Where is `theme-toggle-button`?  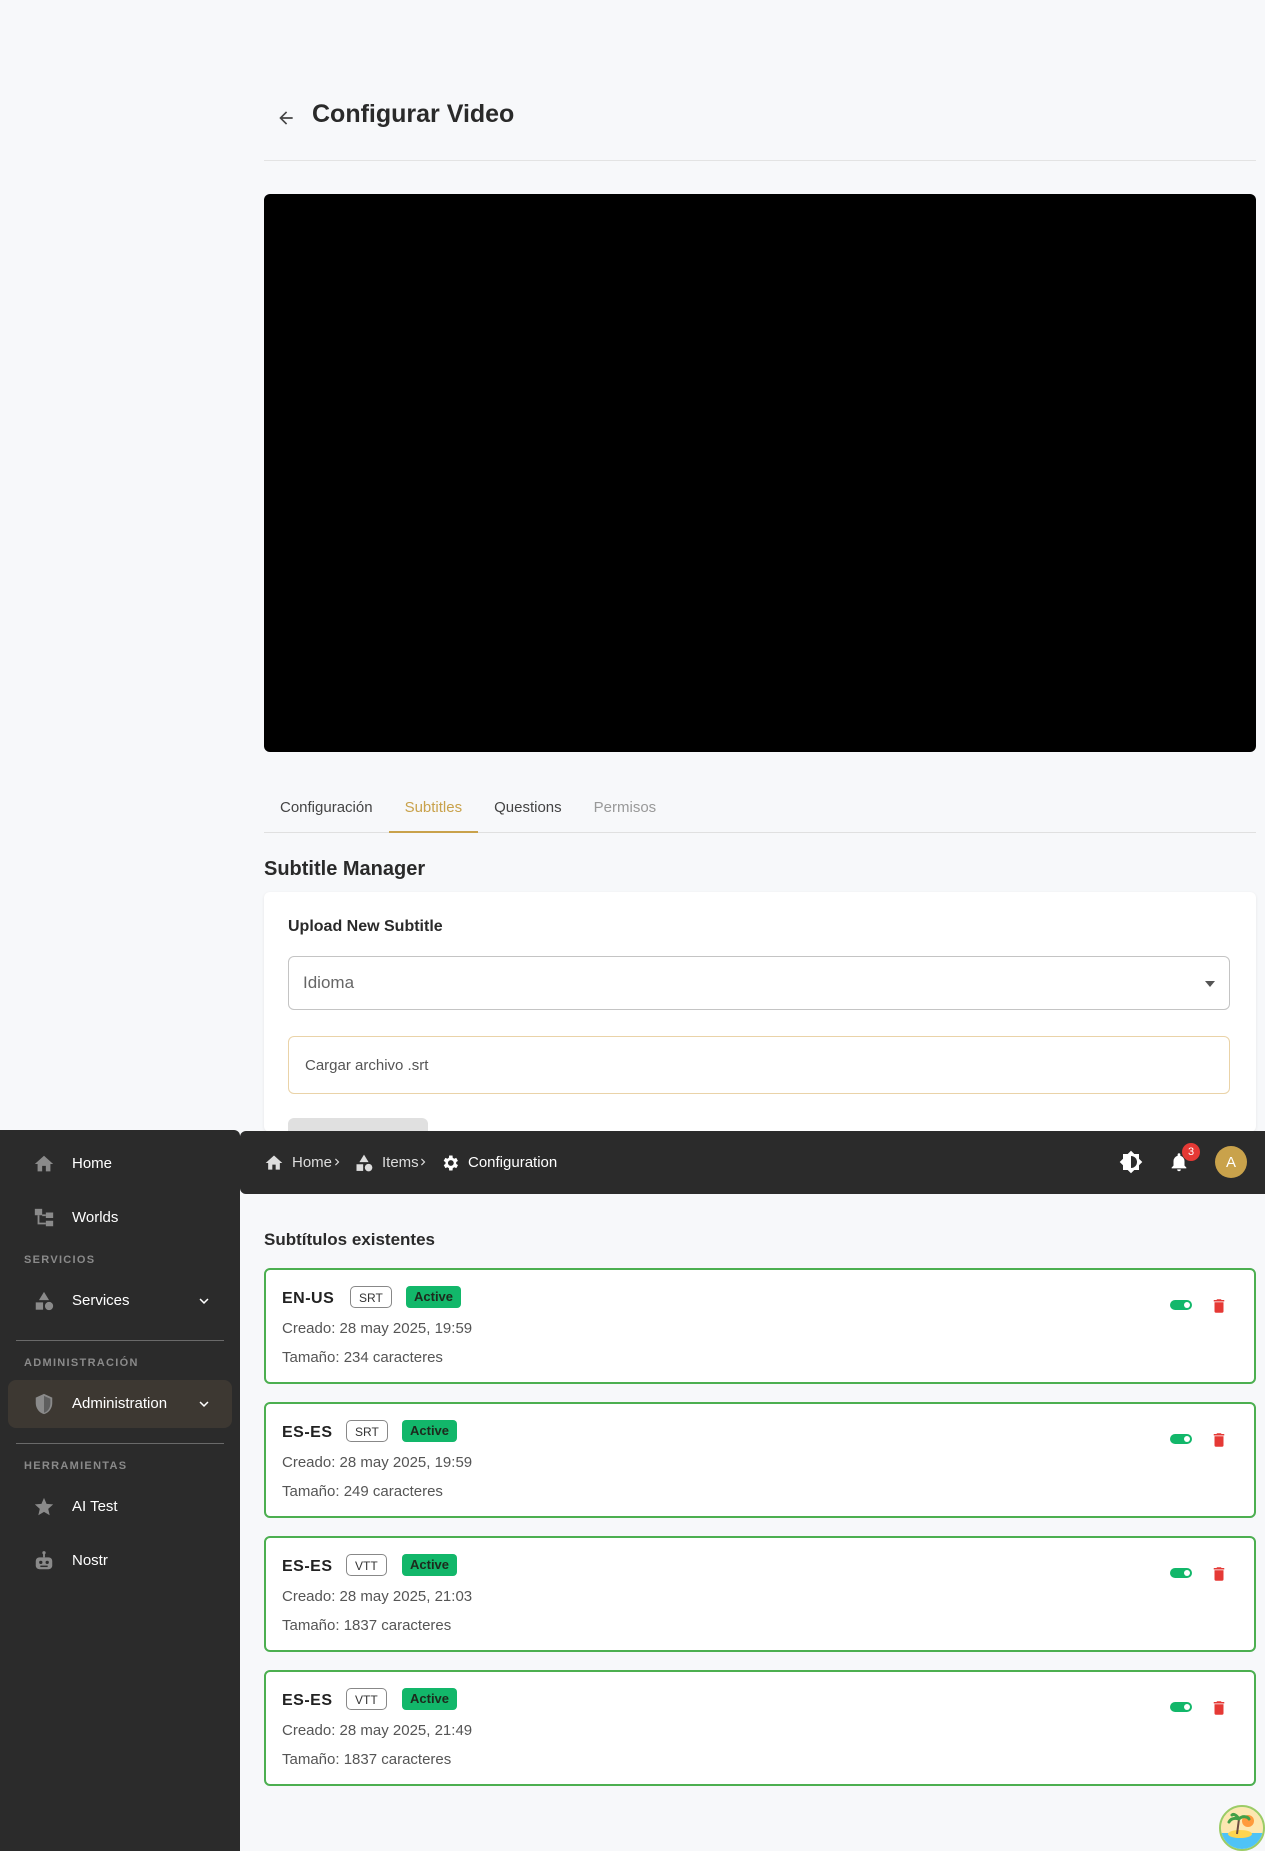
theme-toggle-button is located at coordinates (1131, 1162).